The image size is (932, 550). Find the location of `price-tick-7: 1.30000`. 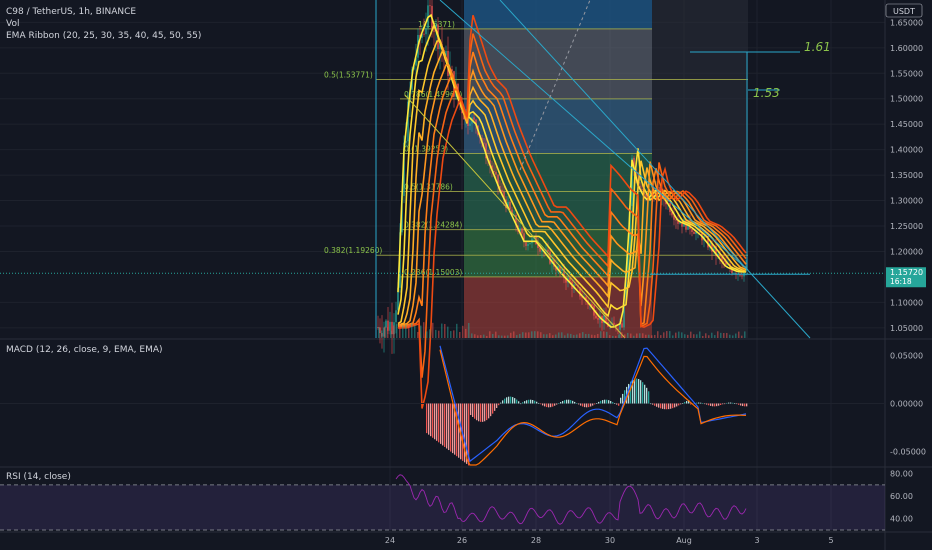

price-tick-7: 1.30000 is located at coordinates (906, 201).